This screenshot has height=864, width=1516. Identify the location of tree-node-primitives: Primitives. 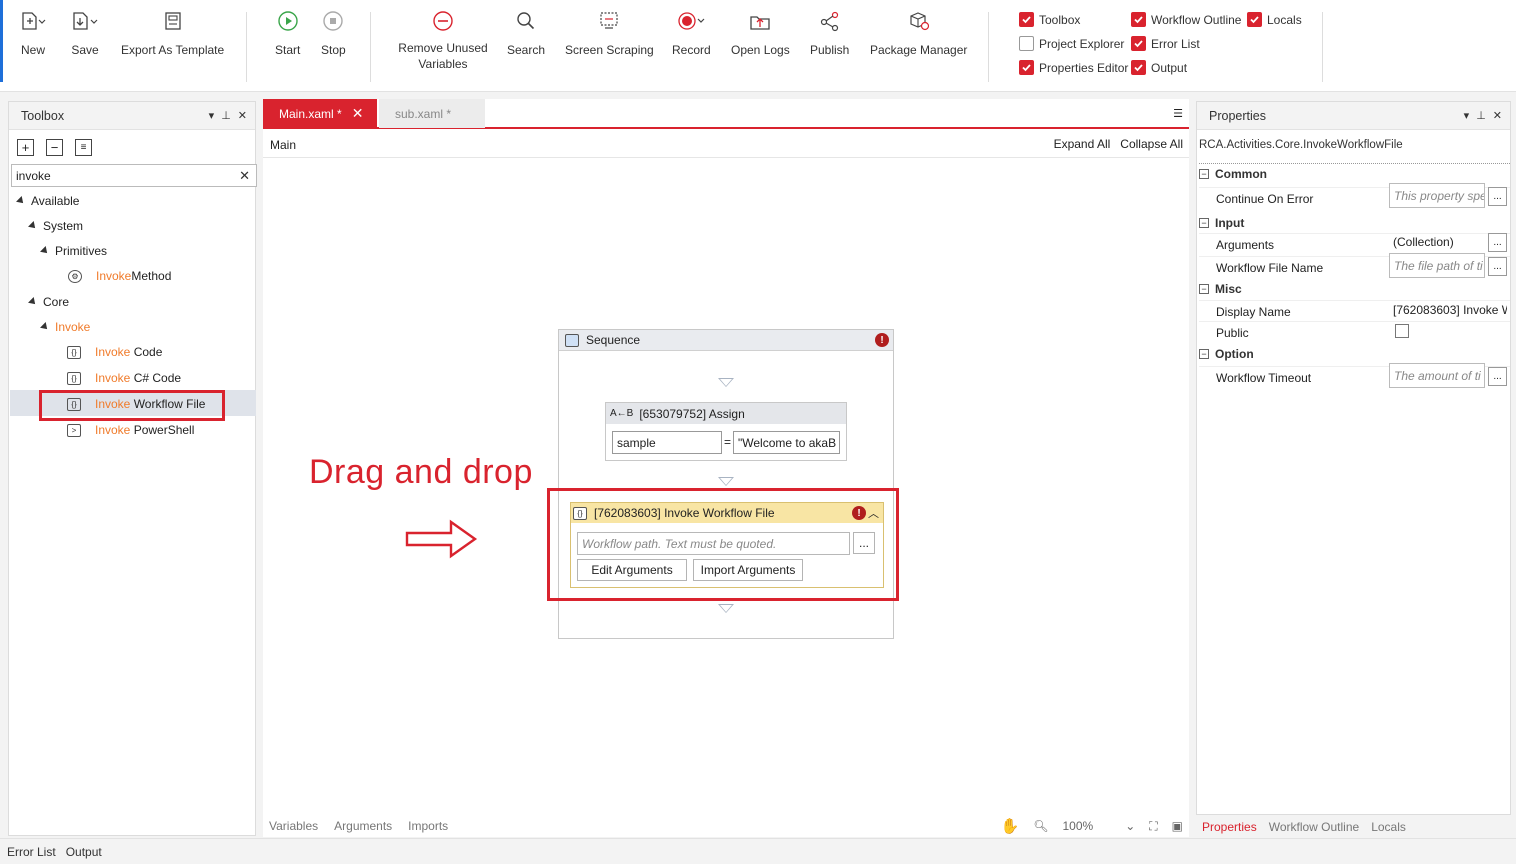
(73, 251).